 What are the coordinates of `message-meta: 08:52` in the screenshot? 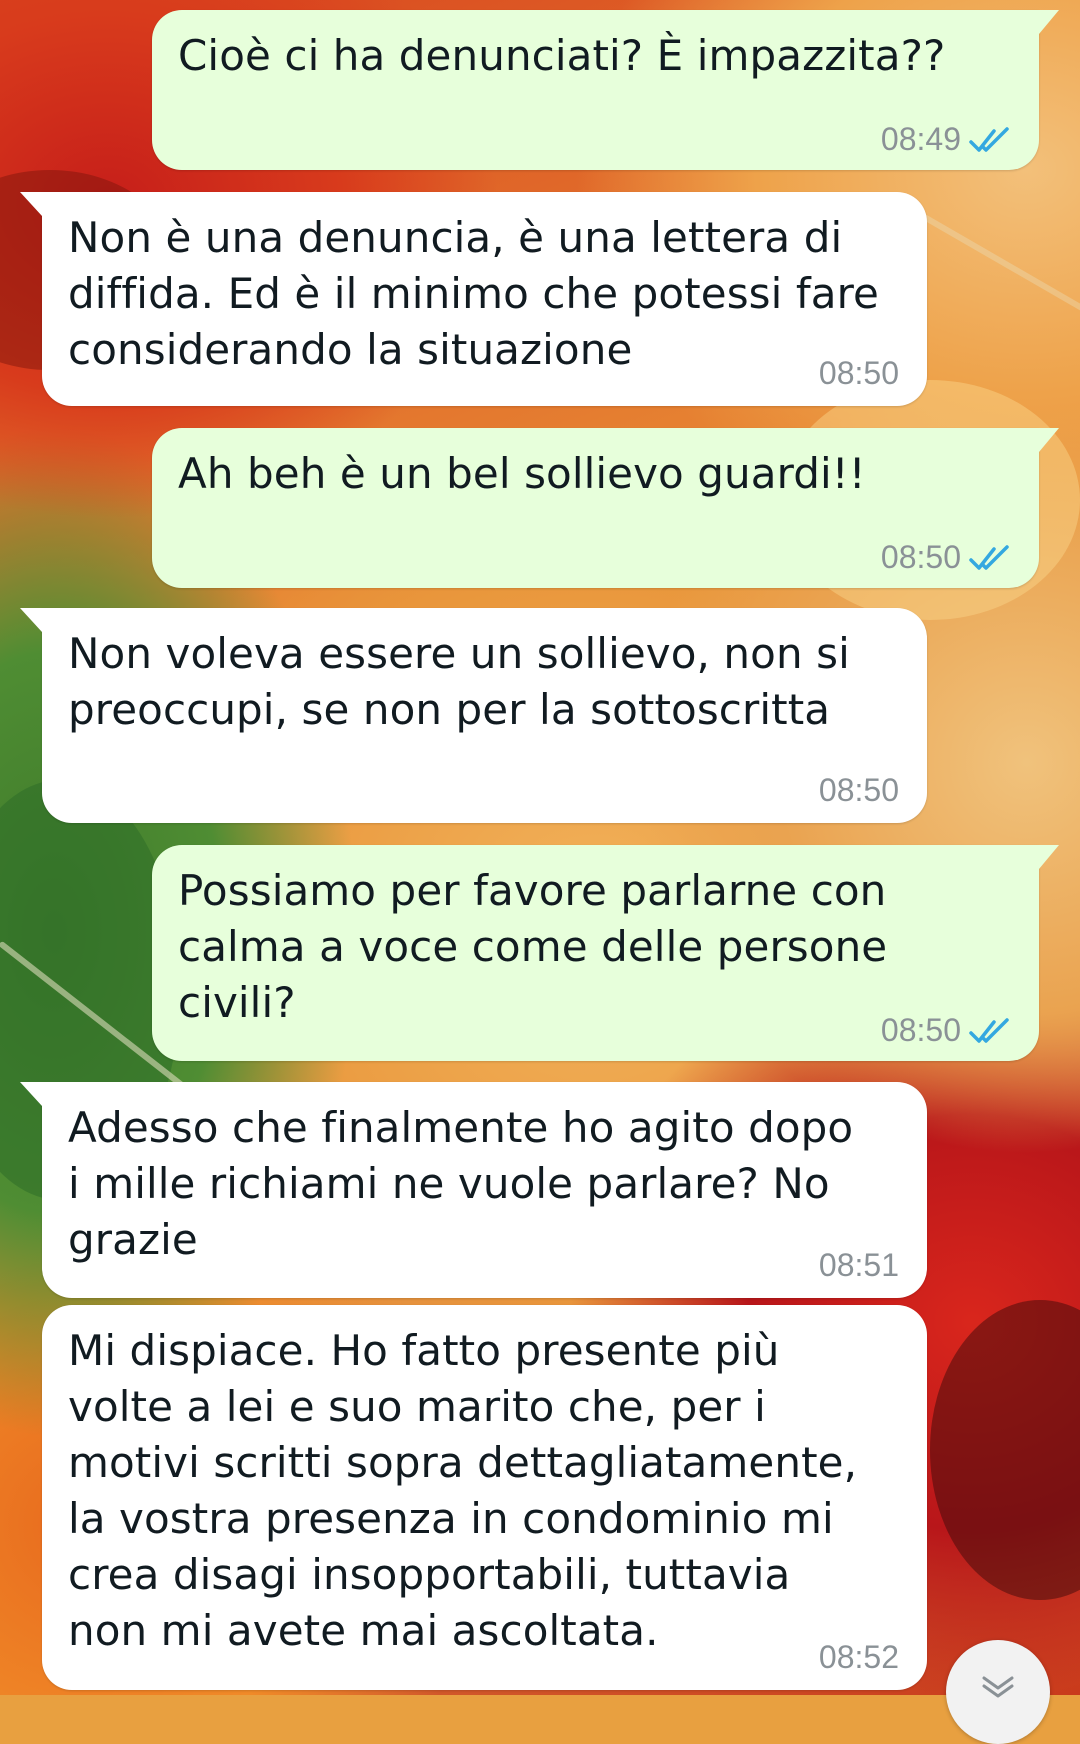 It's located at (859, 1657).